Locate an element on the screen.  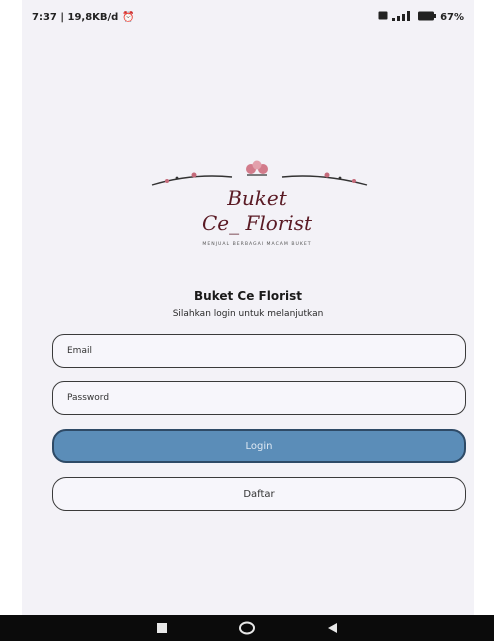
page-subtitle: Silahkan login untuk melanjutkan is located at coordinates (248, 314).